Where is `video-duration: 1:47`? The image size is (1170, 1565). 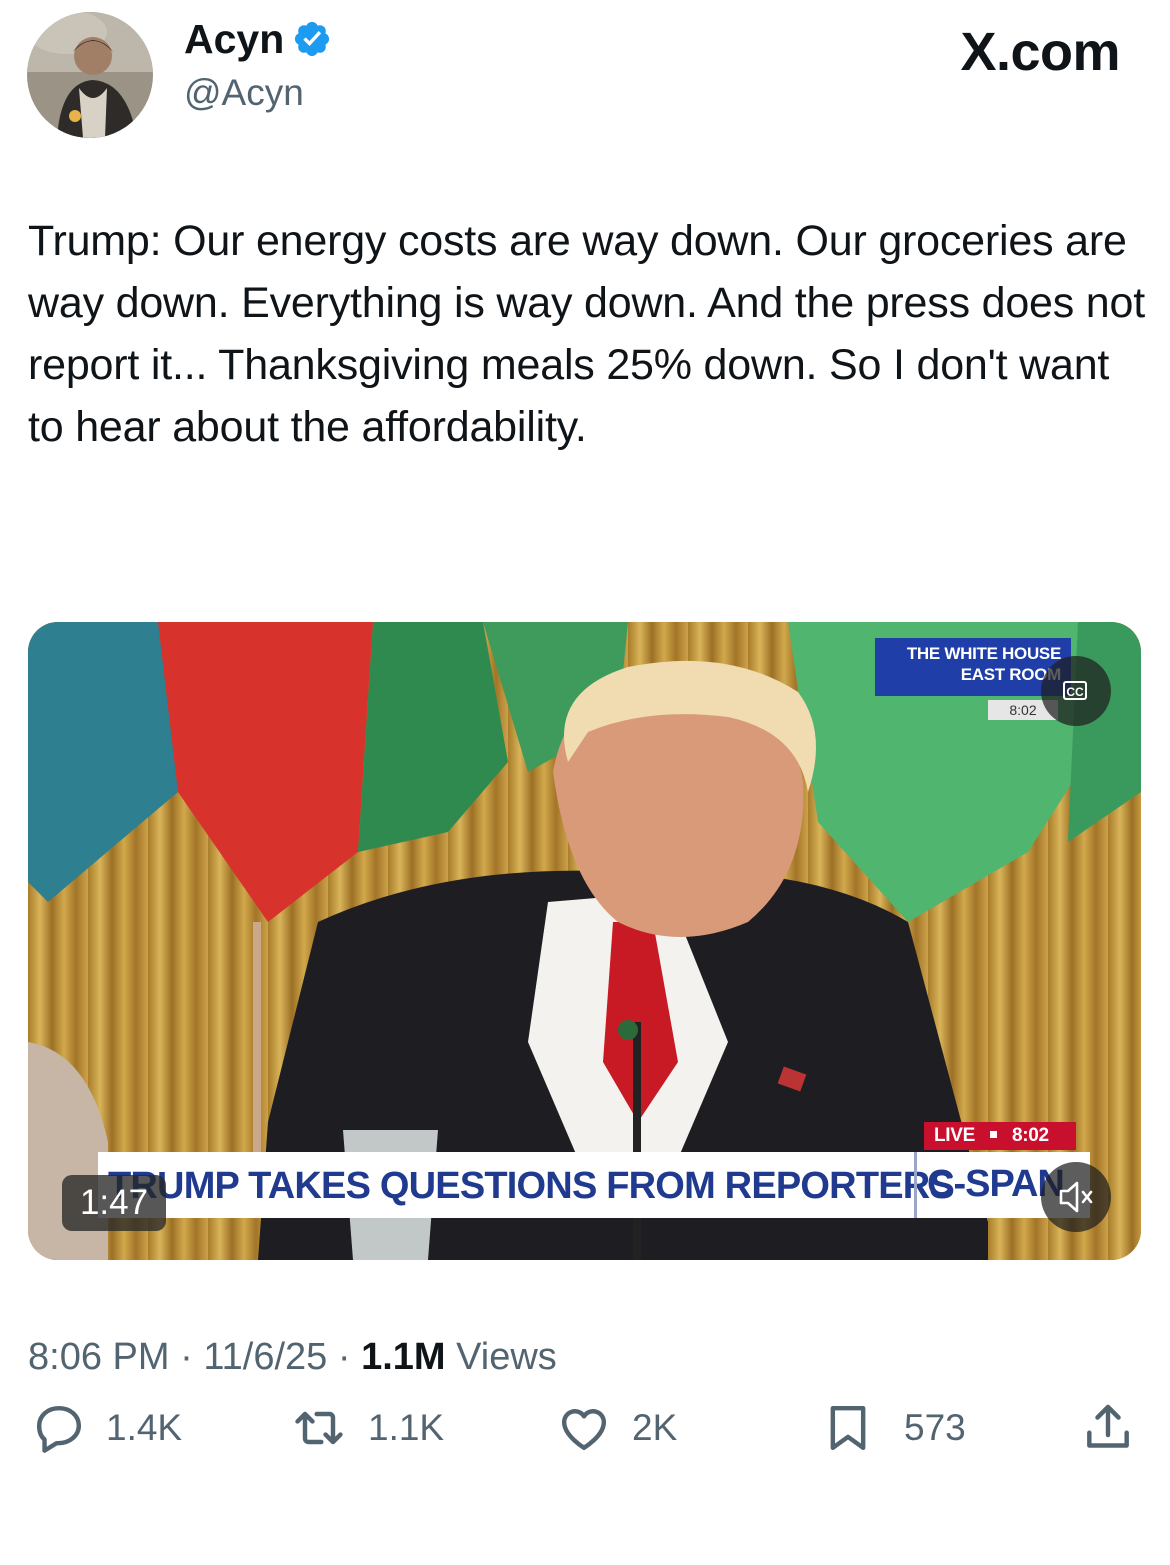 video-duration: 1:47 is located at coordinates (114, 1203).